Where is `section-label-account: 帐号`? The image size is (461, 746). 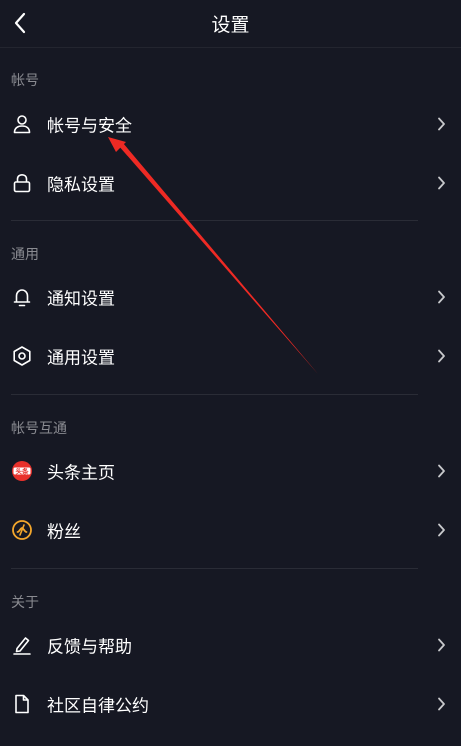 section-label-account: 帐号 is located at coordinates (25, 81).